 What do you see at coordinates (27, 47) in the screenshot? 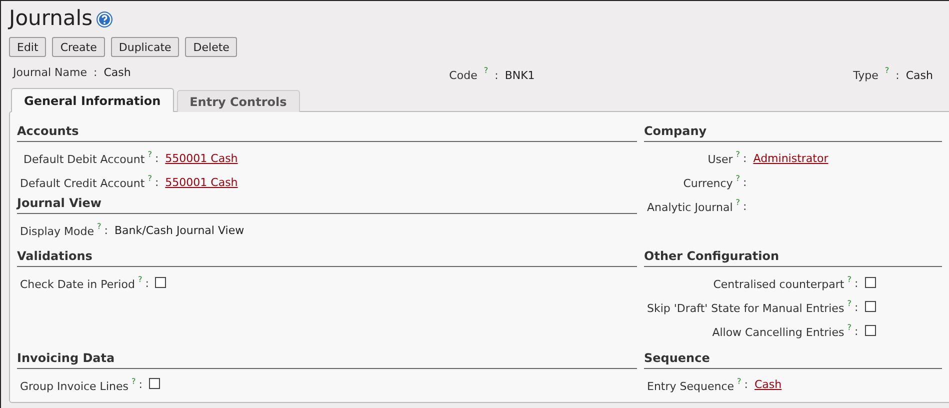
I see `toolbar-button: Edit` at bounding box center [27, 47].